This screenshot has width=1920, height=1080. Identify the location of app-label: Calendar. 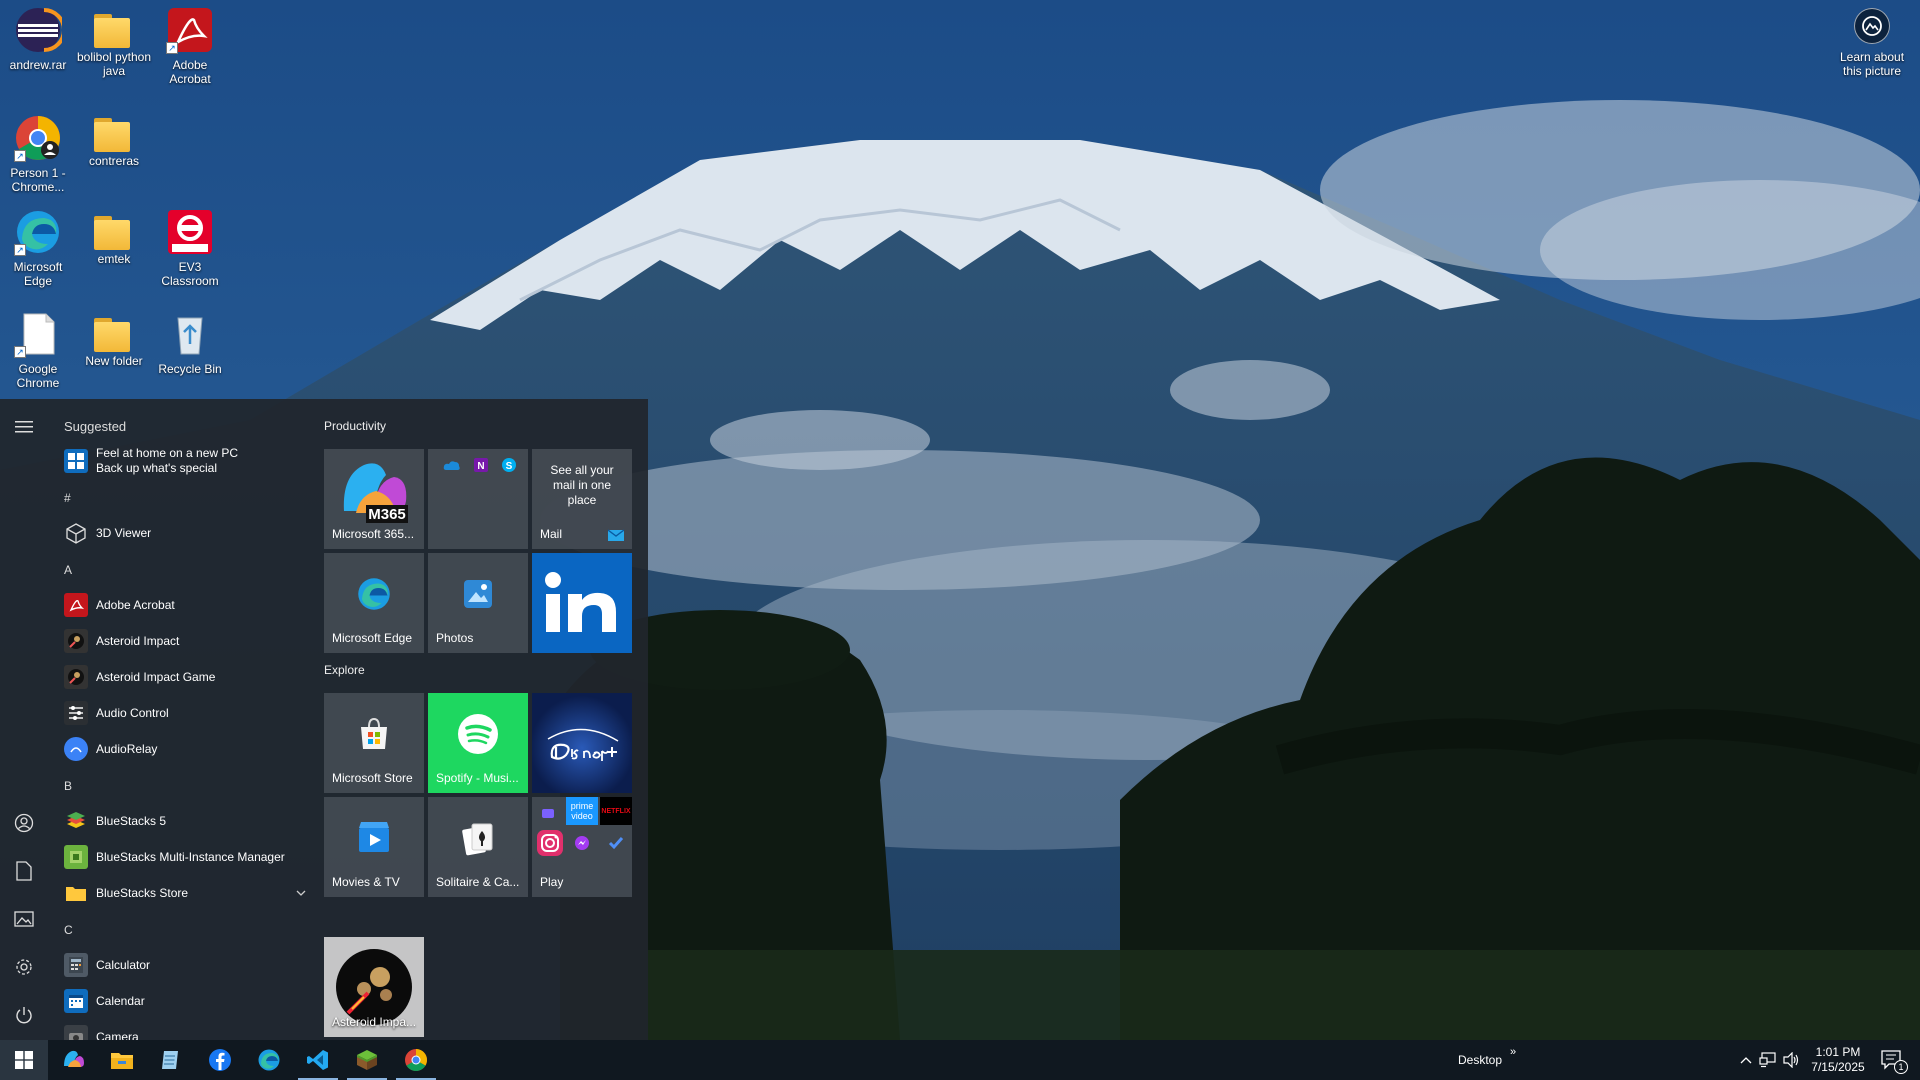
(120, 1001).